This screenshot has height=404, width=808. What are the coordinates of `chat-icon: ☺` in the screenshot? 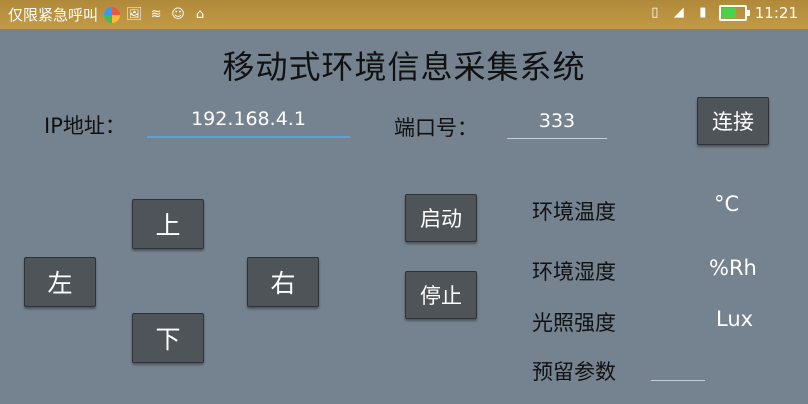 It's located at (178, 14).